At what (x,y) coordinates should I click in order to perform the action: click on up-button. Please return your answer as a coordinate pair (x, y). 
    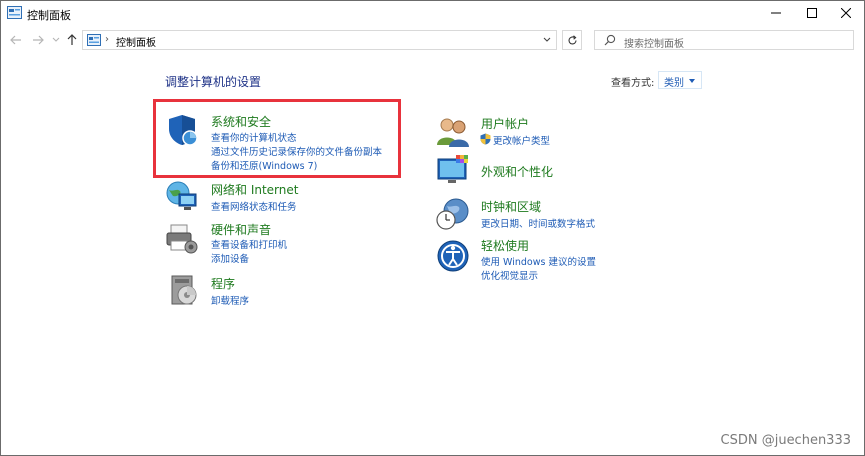
    Looking at the image, I should click on (72, 40).